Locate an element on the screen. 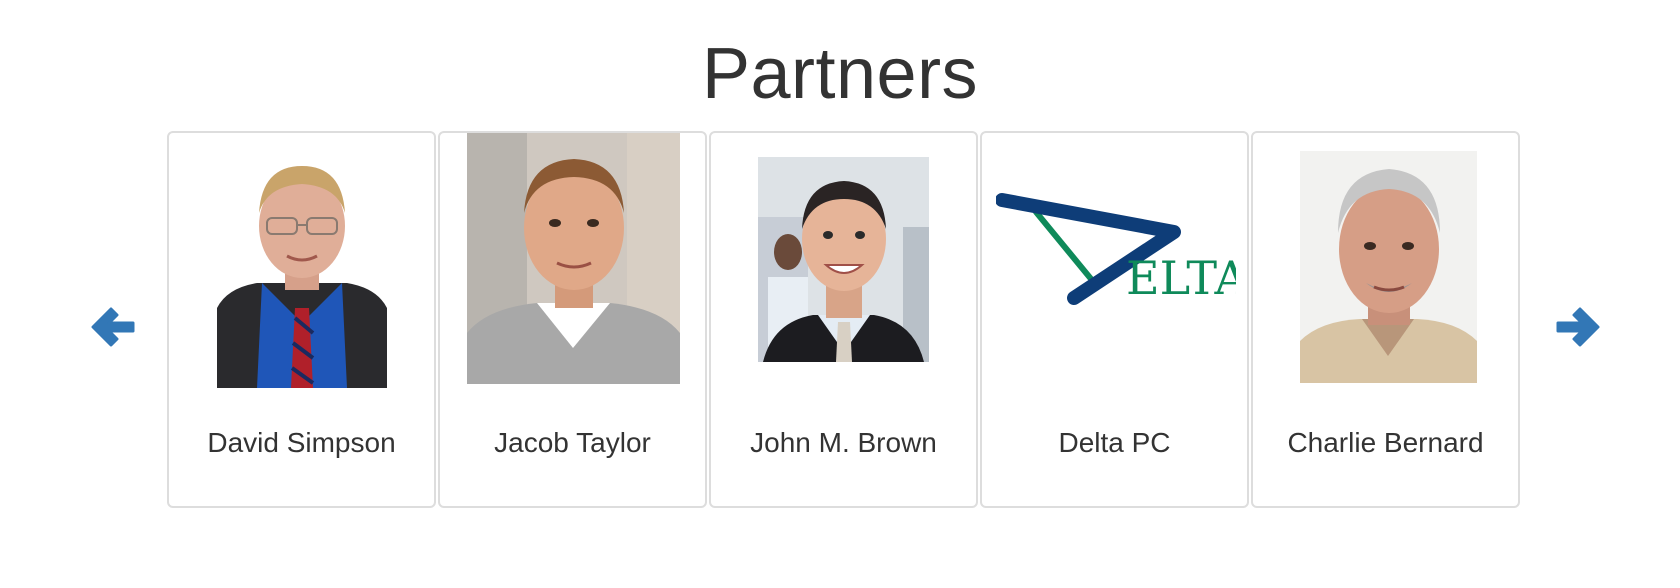 This screenshot has width=1680, height=588. partner-card: Charlie Bernard is located at coordinates (1385, 319).